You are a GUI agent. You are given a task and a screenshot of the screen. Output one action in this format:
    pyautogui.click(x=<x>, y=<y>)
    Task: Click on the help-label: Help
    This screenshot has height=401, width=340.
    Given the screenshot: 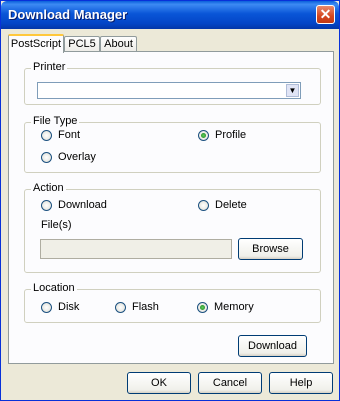 What is the action you would take?
    pyautogui.click(x=301, y=383)
    